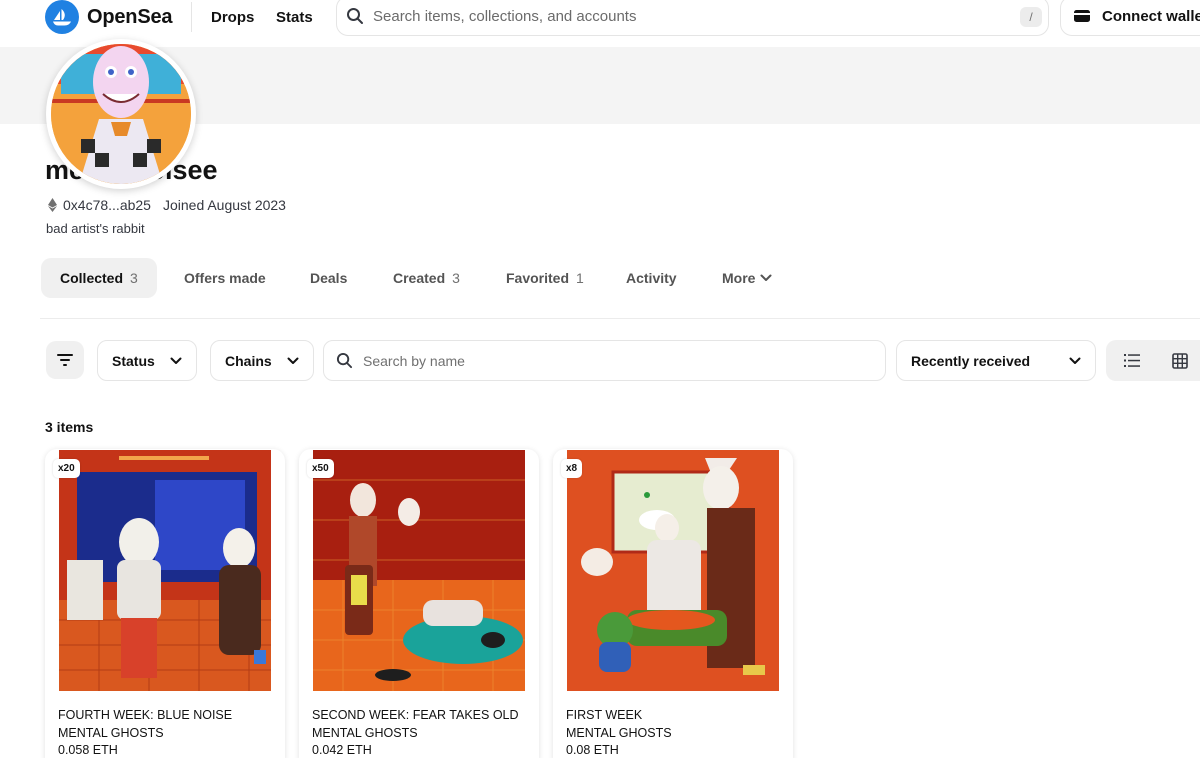  What do you see at coordinates (130, 16) in the screenshot?
I see `app-name: OpenSea` at bounding box center [130, 16].